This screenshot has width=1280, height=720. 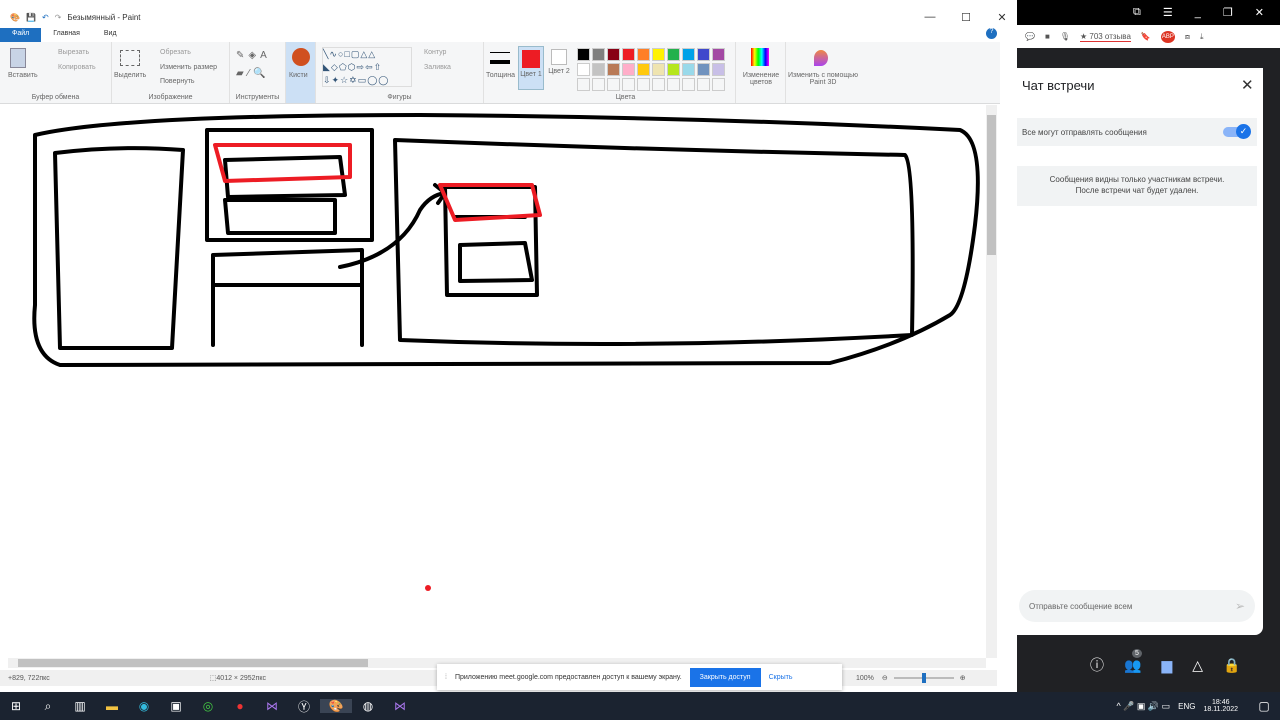 I want to click on redo-icon: ↷, so click(x=58, y=17).